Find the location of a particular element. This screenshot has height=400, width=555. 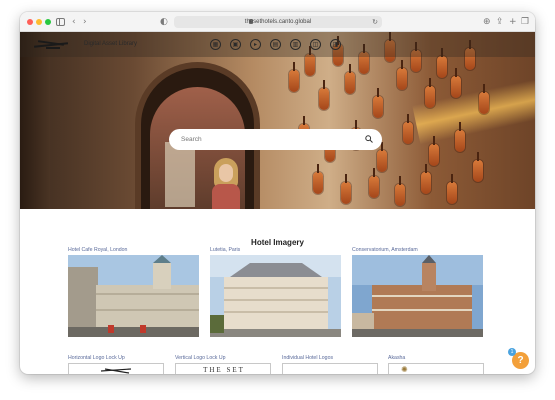

close-window-button is located at coordinates (30, 22).